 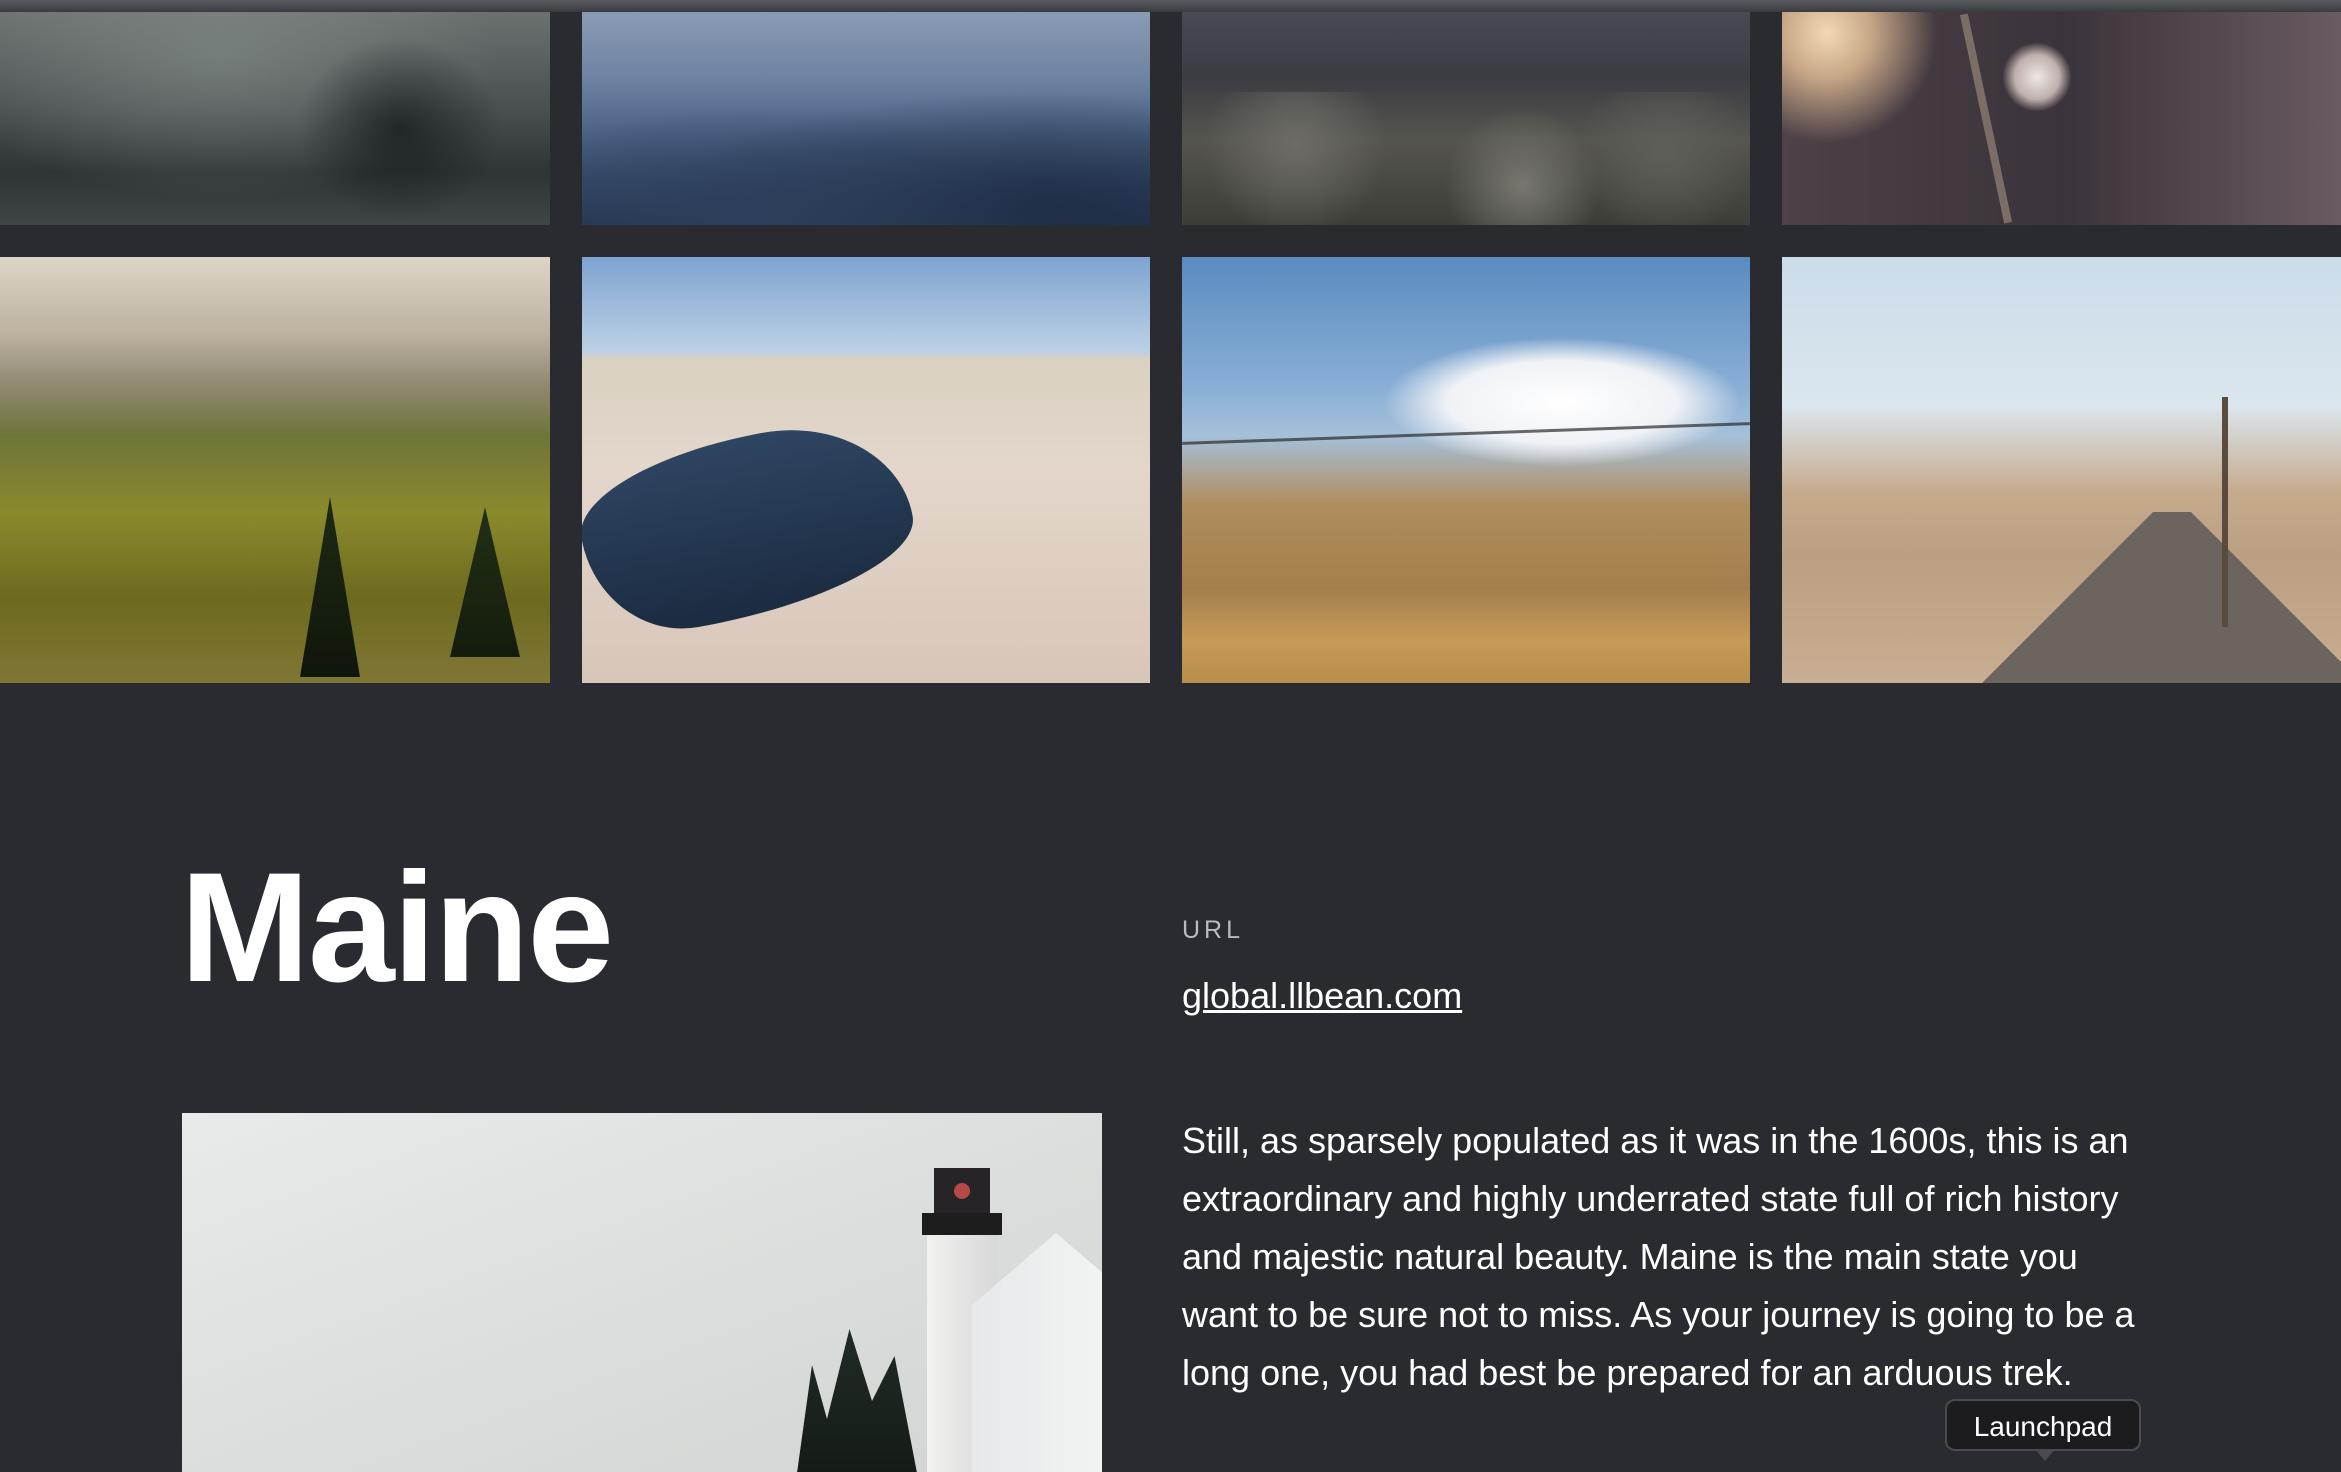 I want to click on birds-on-wire-image, so click(x=1466, y=470).